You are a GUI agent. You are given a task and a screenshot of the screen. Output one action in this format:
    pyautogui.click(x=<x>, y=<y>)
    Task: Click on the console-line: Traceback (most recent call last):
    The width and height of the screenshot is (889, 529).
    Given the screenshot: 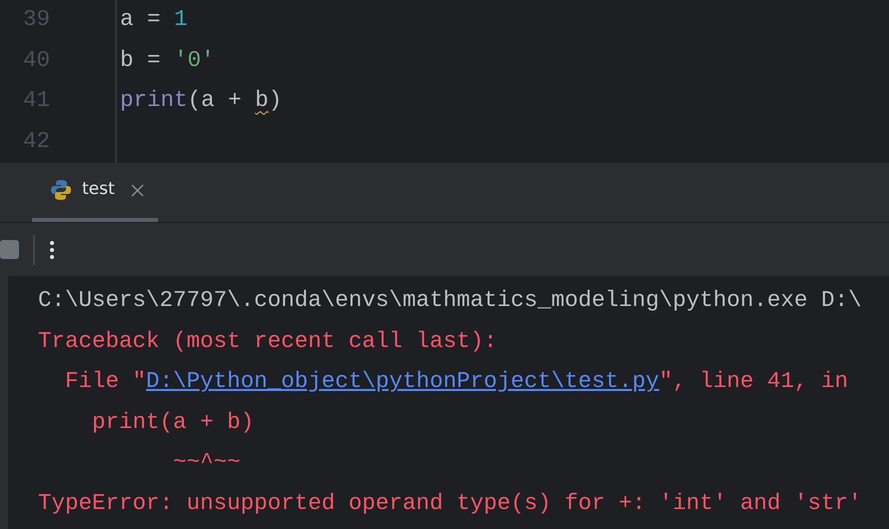 What is the action you would take?
    pyautogui.click(x=268, y=341)
    